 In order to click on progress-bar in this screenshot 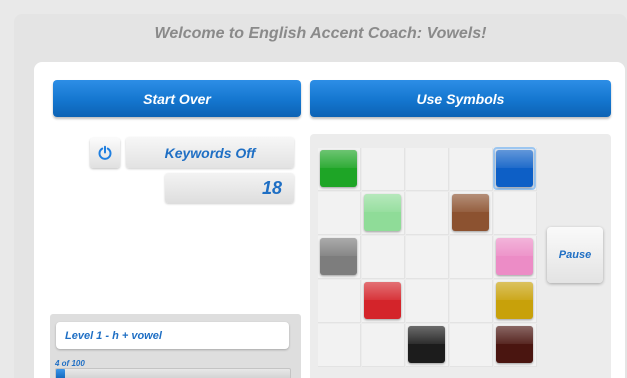, I will do `click(173, 373)`.